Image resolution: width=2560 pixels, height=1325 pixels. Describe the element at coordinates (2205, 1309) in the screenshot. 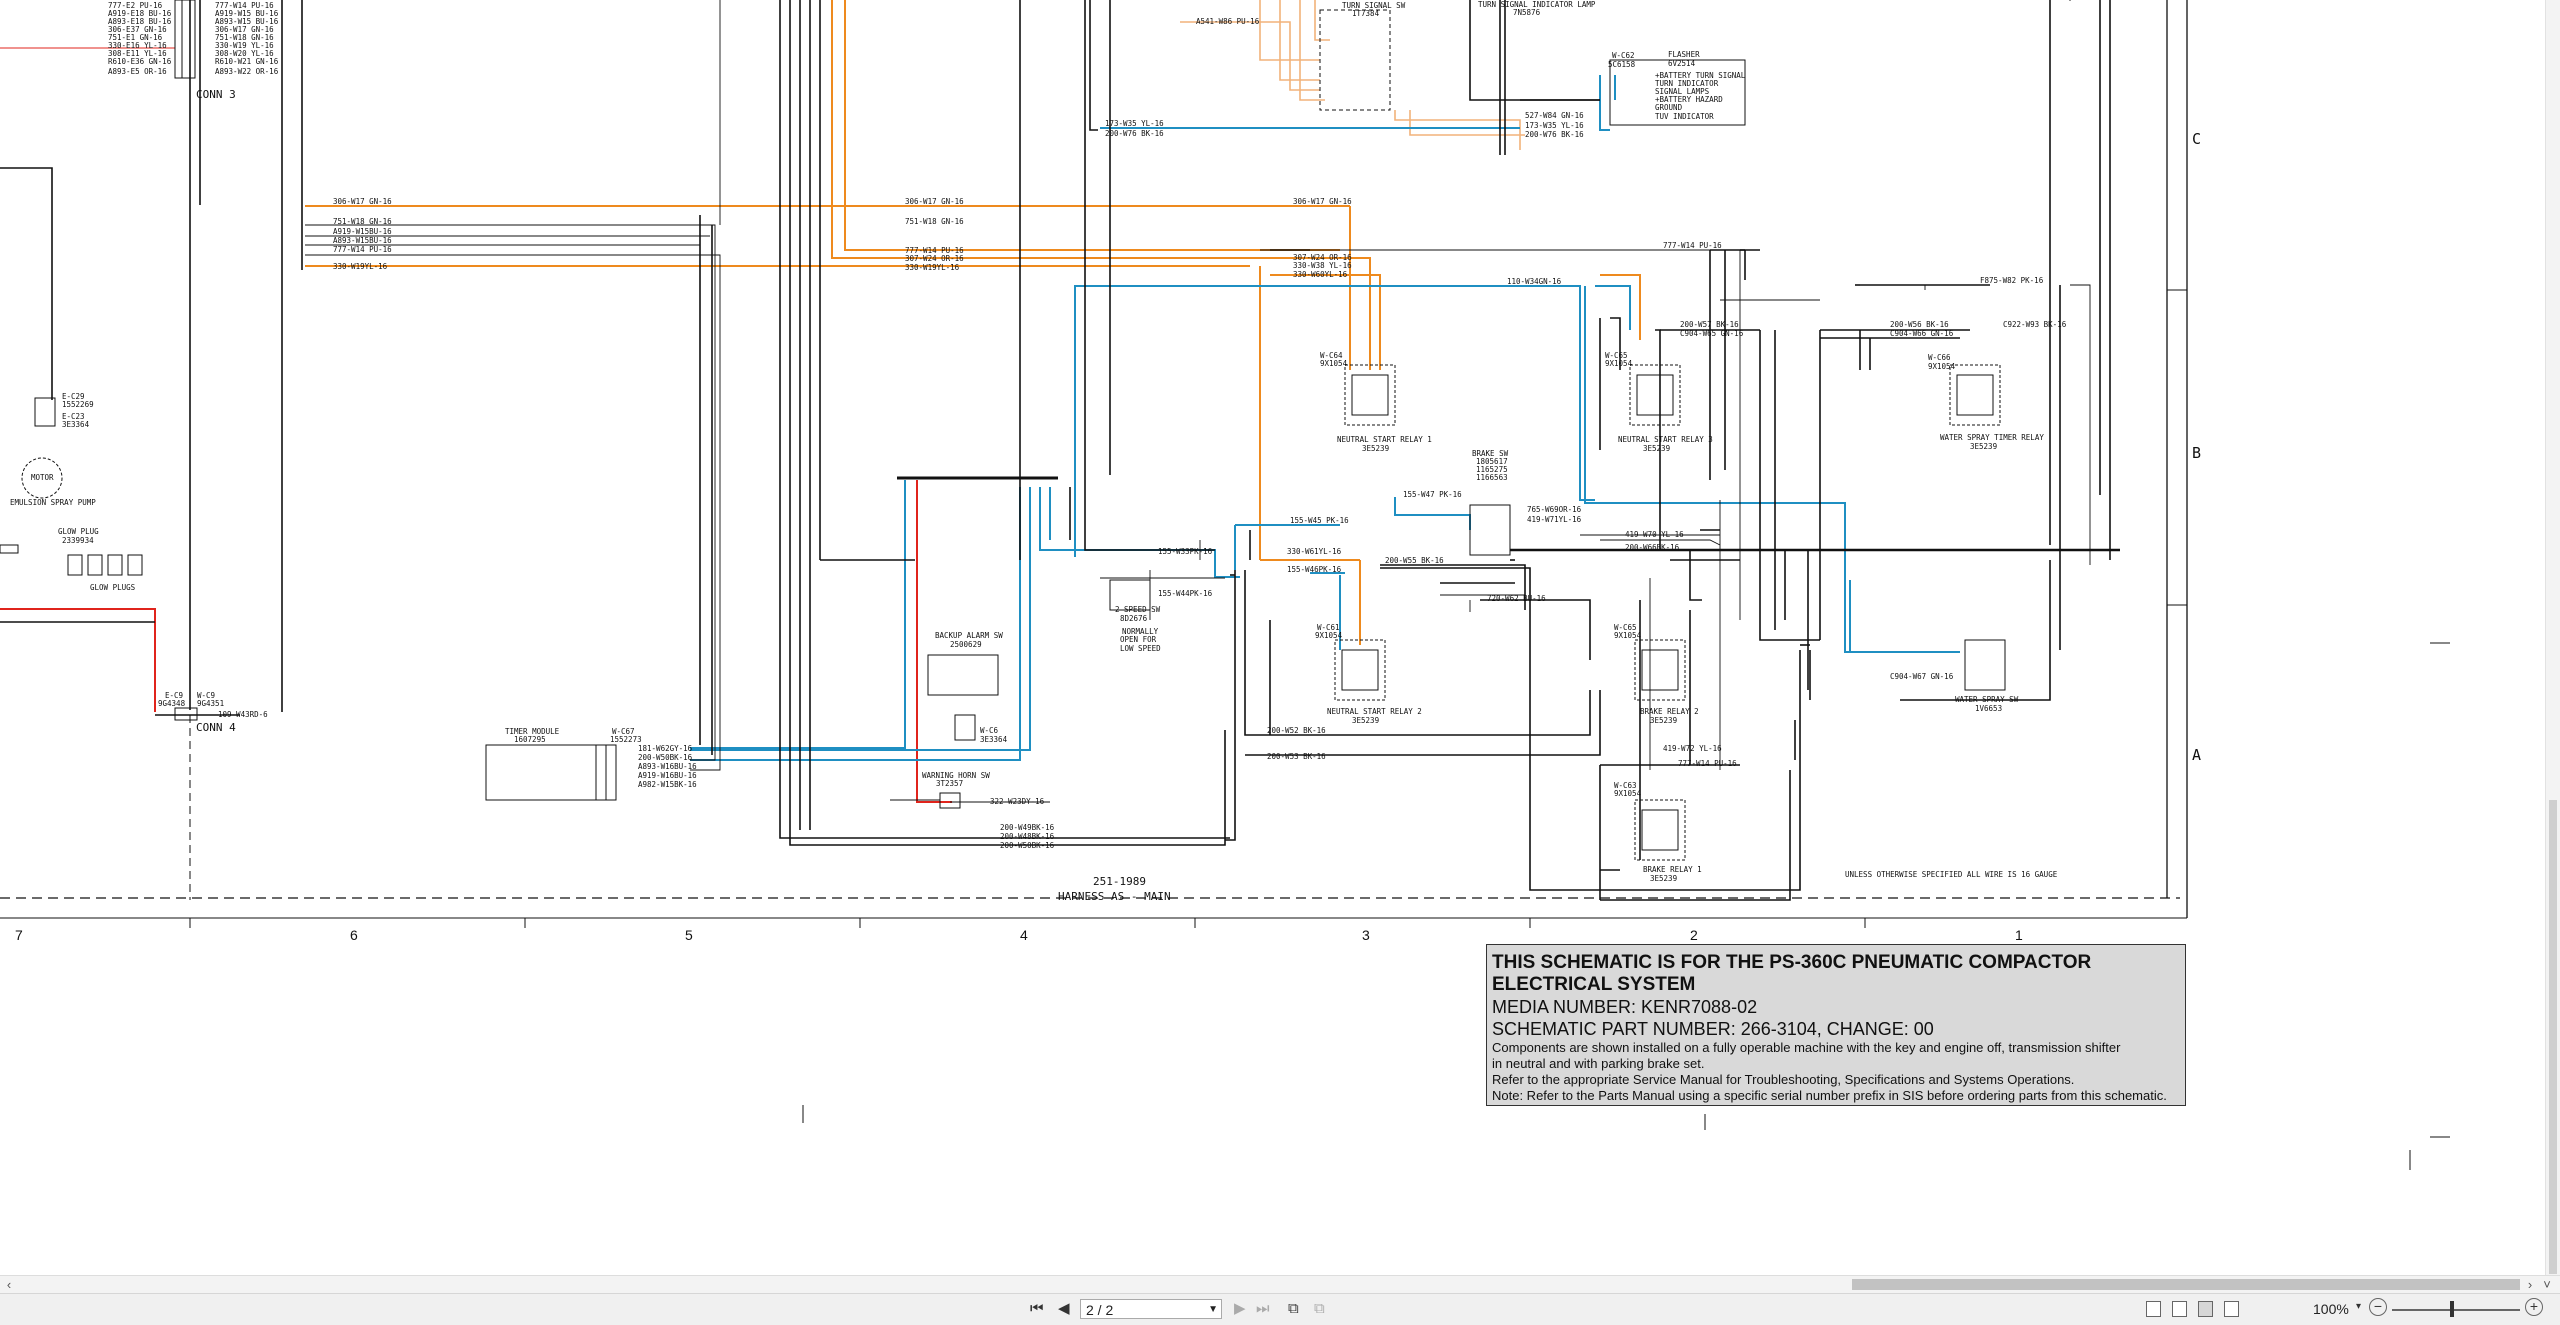

I see `facing-view-icon` at that location.